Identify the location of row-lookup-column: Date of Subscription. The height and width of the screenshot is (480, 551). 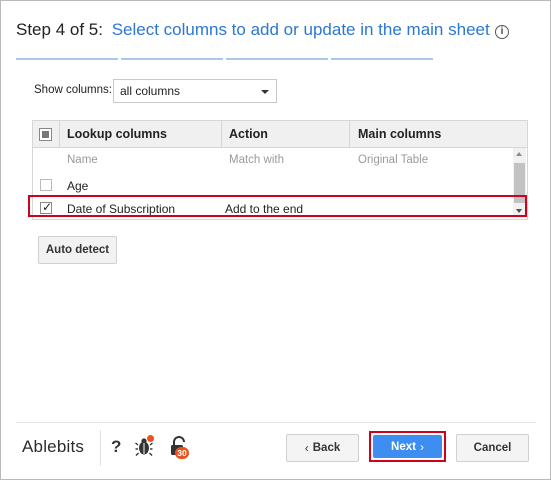
(121, 209).